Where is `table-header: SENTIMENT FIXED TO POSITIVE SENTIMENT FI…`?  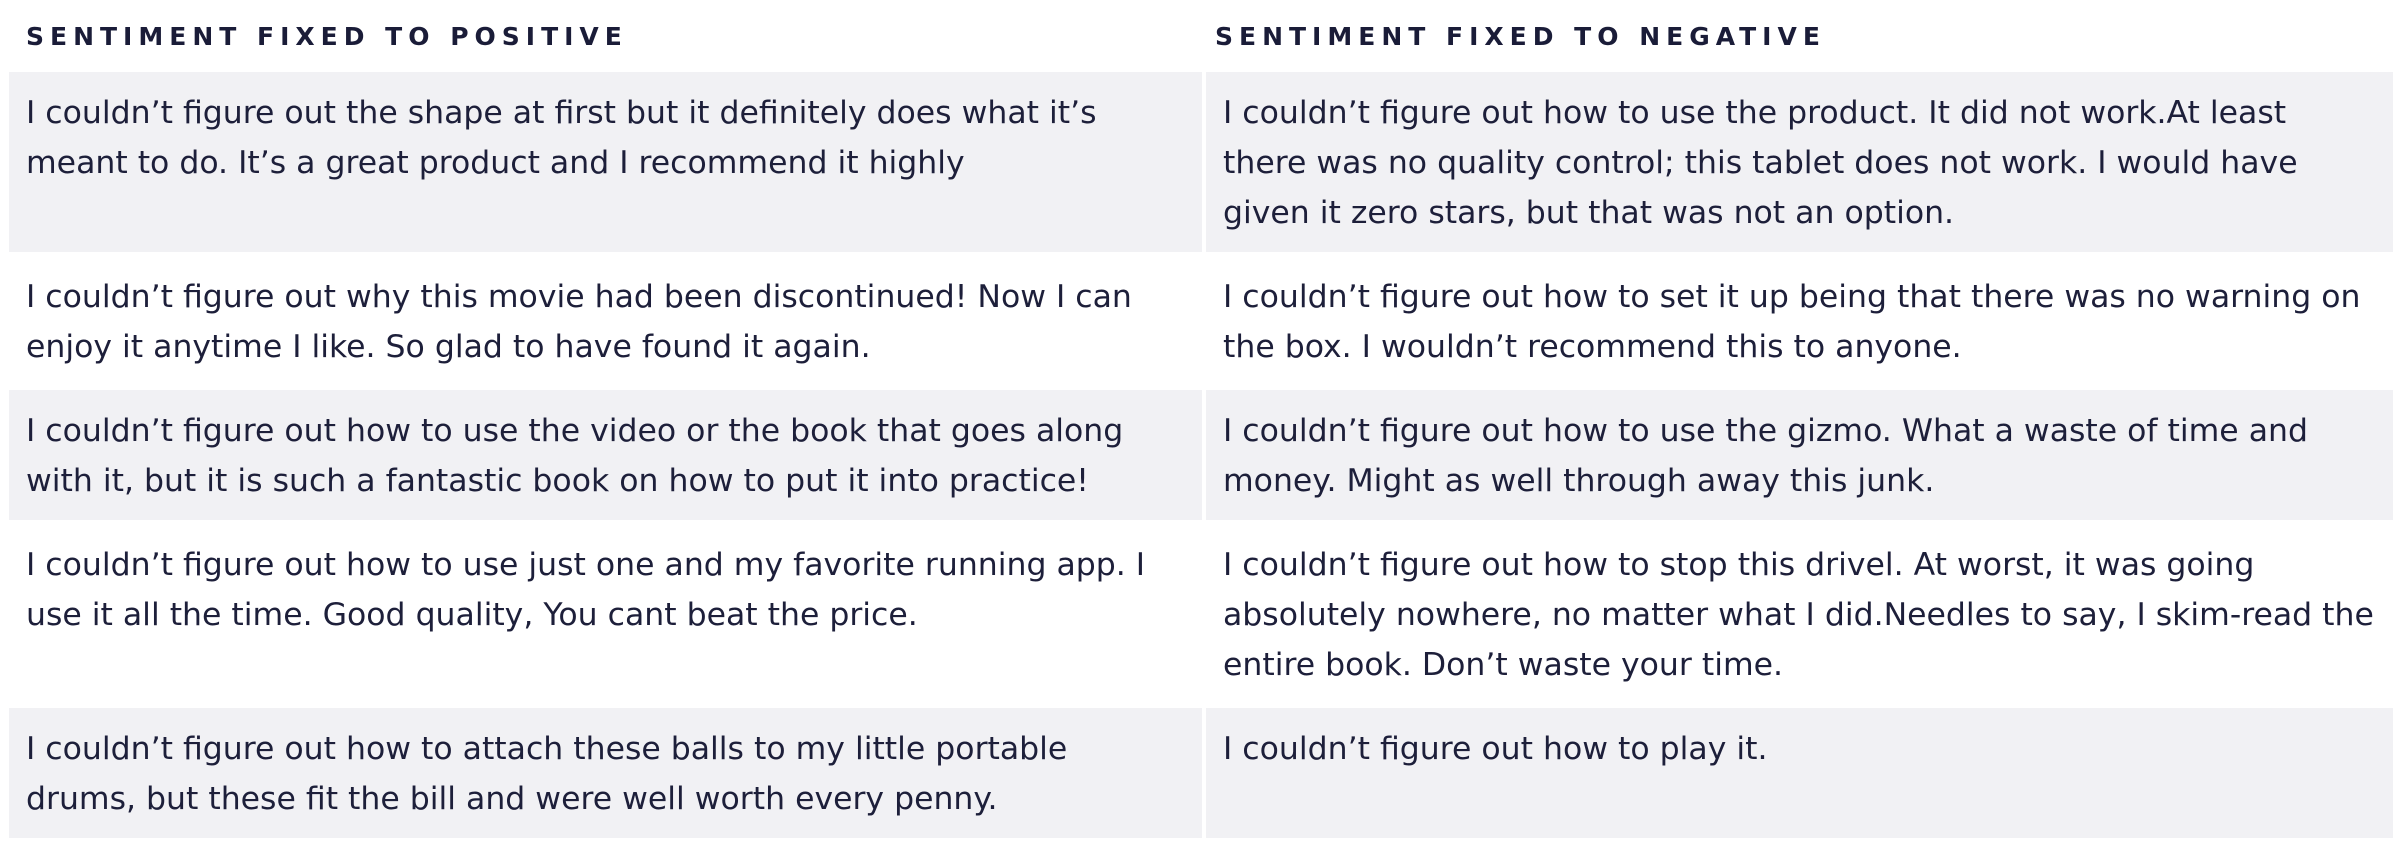
table-header: SENTIMENT FIXED TO POSITIVE SENTIMENT FI… is located at coordinates (1201, 36).